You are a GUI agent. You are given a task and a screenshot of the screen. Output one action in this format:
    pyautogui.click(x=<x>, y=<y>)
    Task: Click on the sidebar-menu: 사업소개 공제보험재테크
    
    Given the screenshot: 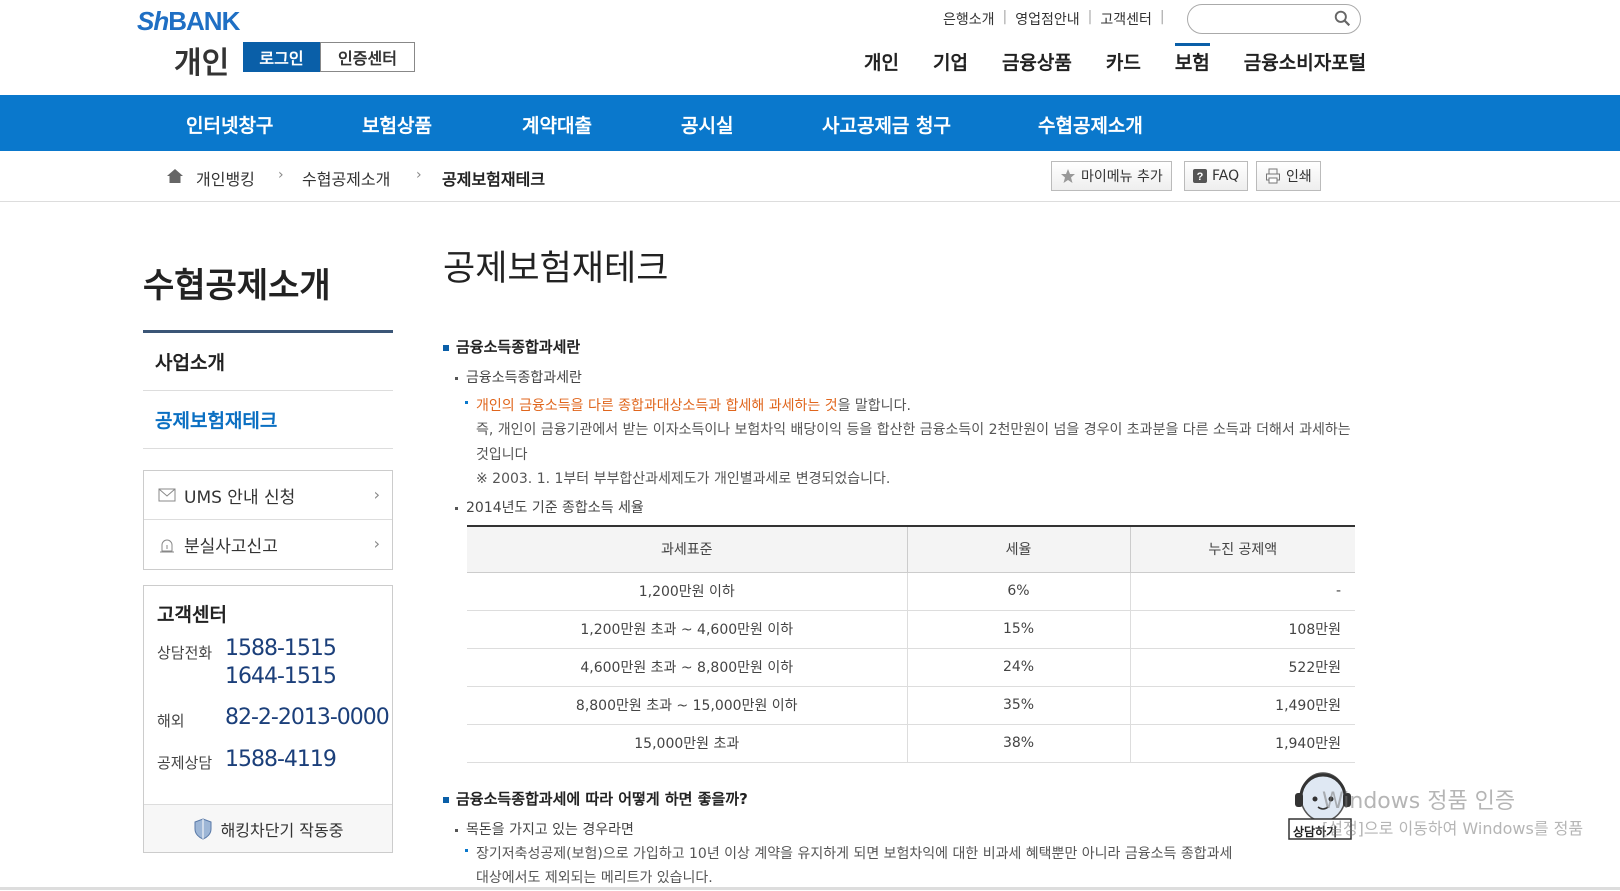 What is the action you would take?
    pyautogui.click(x=268, y=389)
    